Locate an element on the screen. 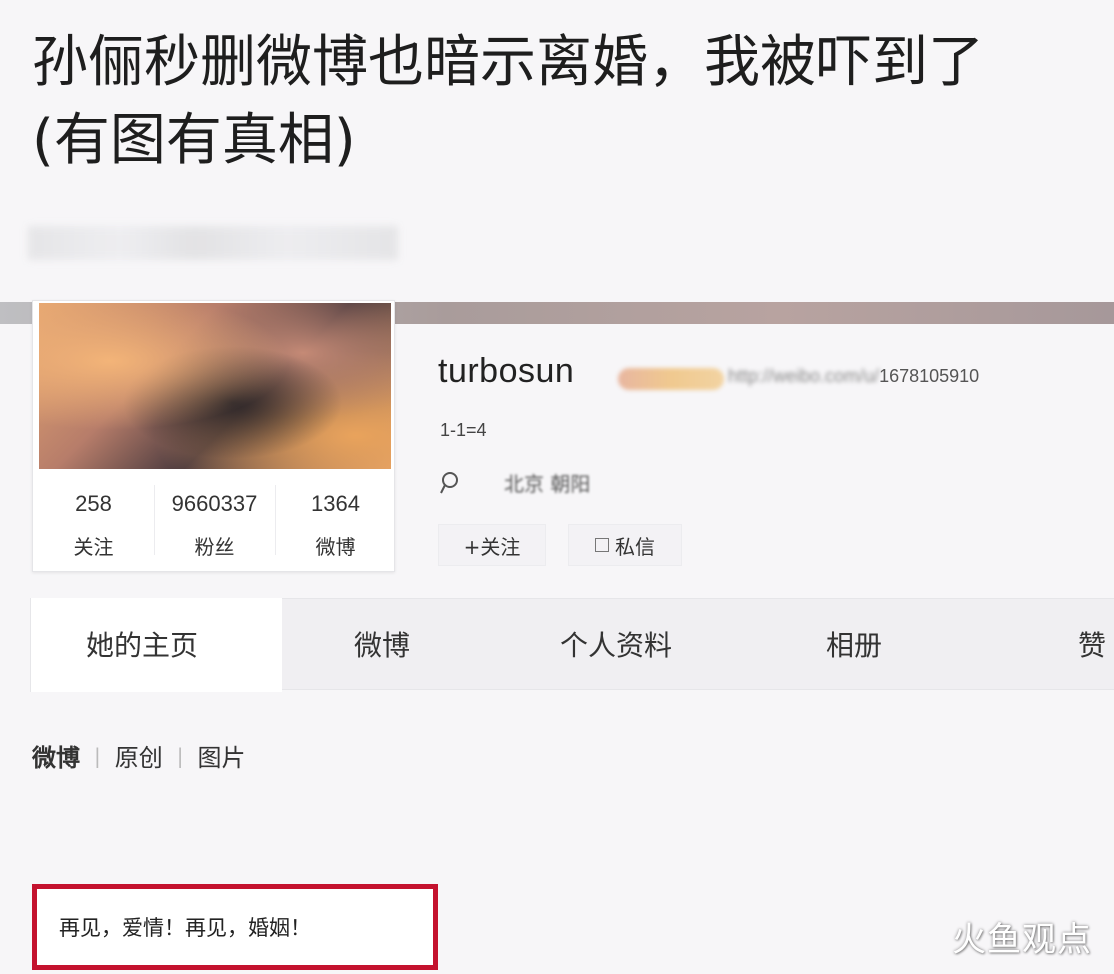 The image size is (1114, 974). filter-images: 图片 is located at coordinates (222, 755).